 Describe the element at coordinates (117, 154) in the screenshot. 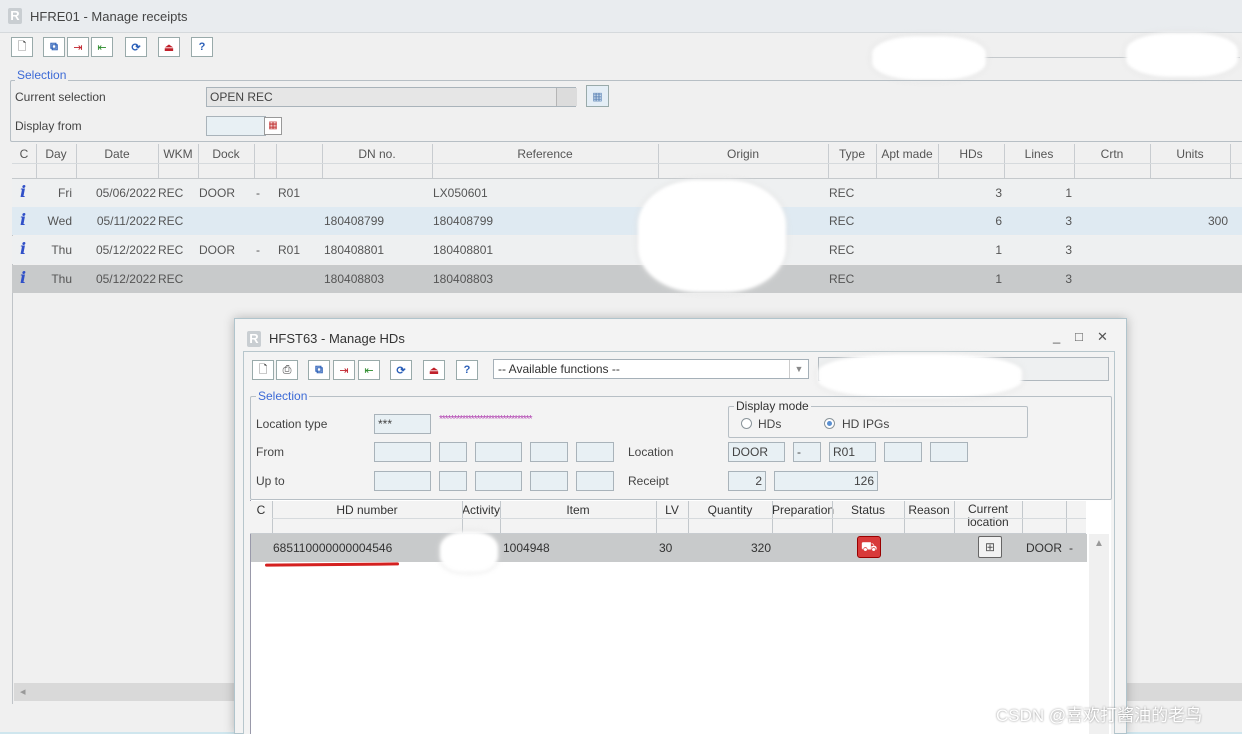

I see `col-header-date: Date` at that location.